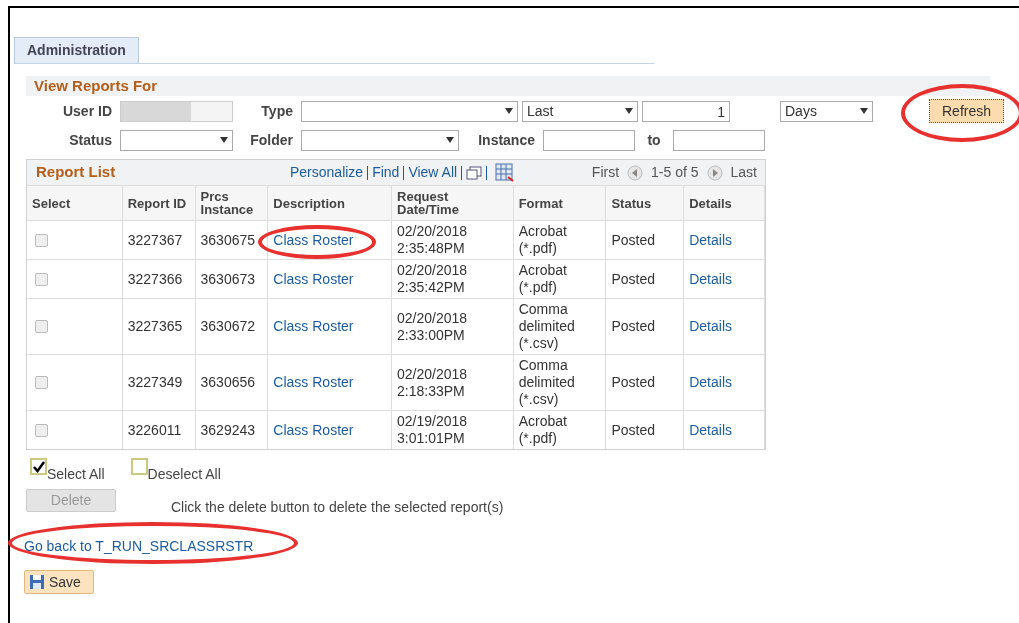 The width and height of the screenshot is (1019, 623). What do you see at coordinates (139, 466) in the screenshot?
I see `deselect-all-checkbox` at bounding box center [139, 466].